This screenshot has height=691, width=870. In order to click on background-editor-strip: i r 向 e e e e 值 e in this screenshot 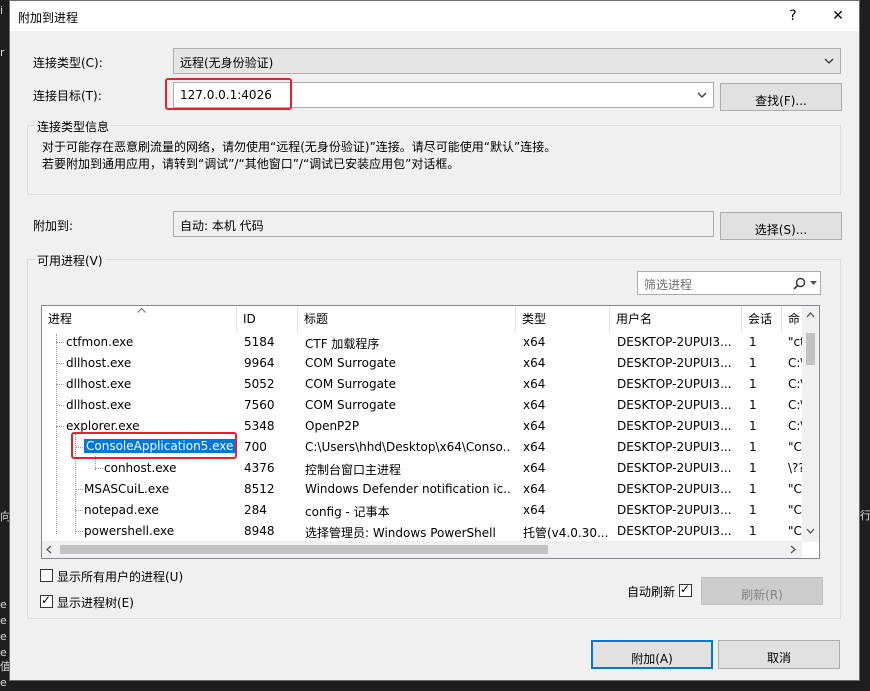, I will do `click(5, 345)`.